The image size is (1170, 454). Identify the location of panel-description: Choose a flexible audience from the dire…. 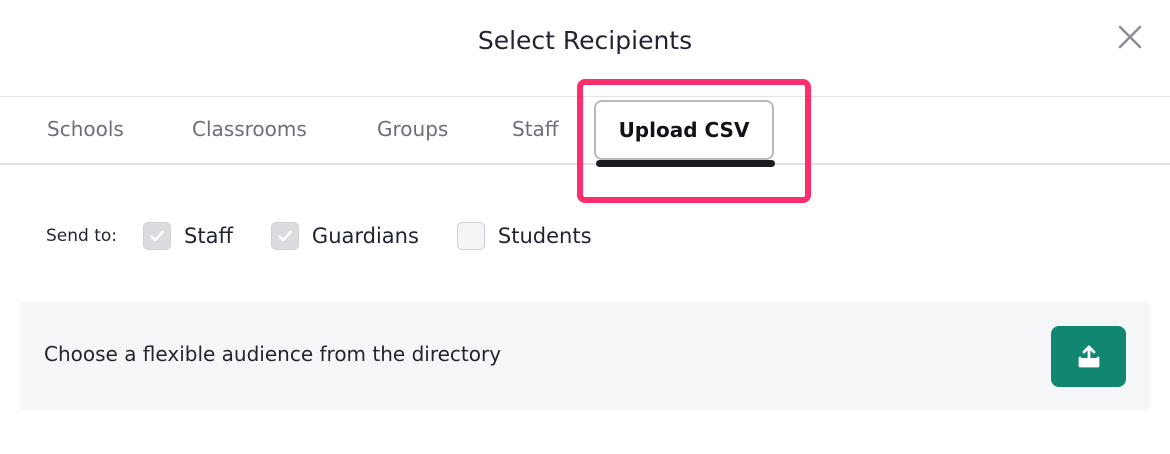
(273, 354).